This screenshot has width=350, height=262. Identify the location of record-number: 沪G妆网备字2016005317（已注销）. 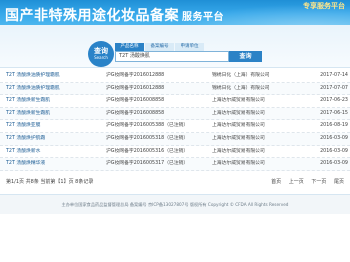
(147, 164).